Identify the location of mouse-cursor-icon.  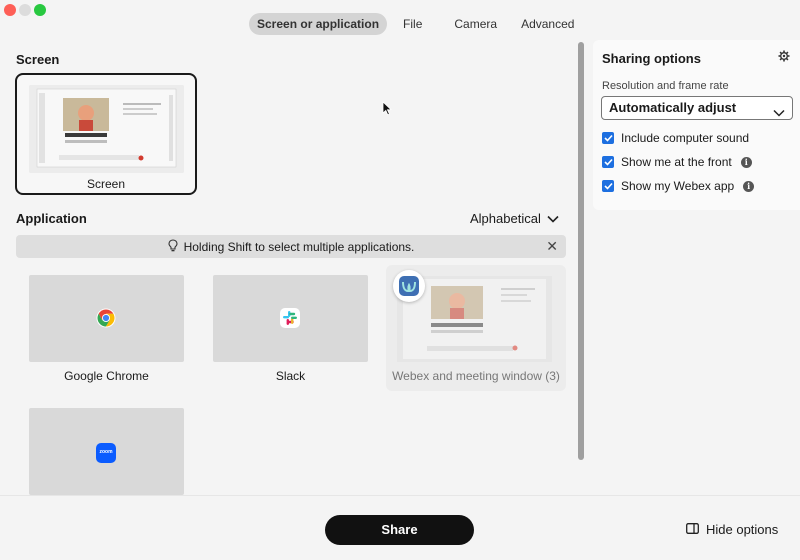
(387, 110).